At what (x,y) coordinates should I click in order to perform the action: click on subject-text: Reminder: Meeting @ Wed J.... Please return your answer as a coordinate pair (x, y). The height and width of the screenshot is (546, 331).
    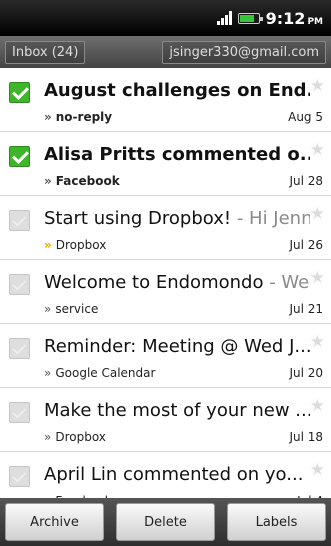
    Looking at the image, I should click on (177, 346).